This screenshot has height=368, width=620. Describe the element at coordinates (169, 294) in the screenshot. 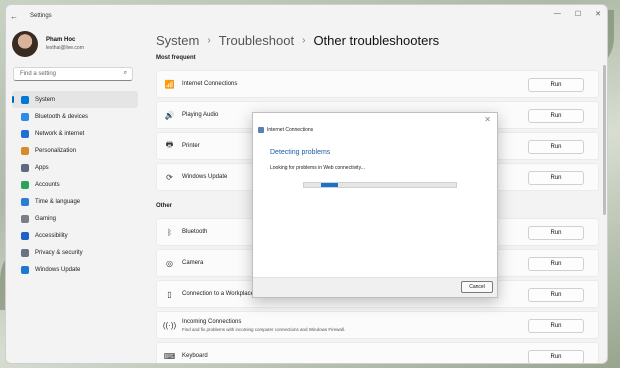

I see `phone-icon: ▯` at that location.